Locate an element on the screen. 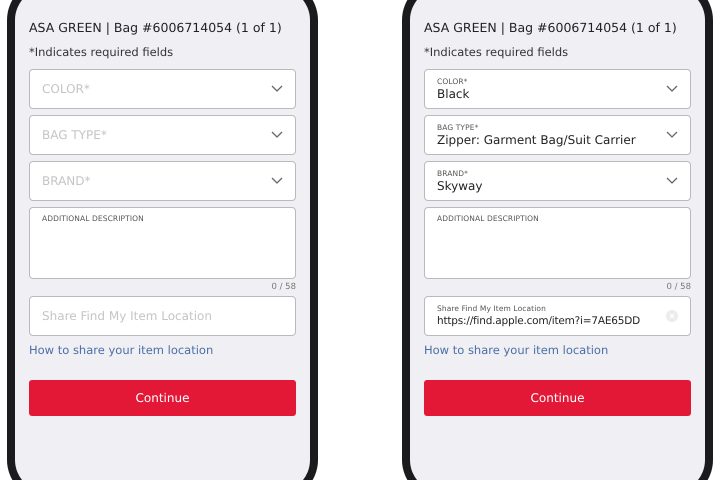 This screenshot has width=720, height=480. field-value: Zipper: Garment Bag/Suit Carrier is located at coordinates (537, 140).